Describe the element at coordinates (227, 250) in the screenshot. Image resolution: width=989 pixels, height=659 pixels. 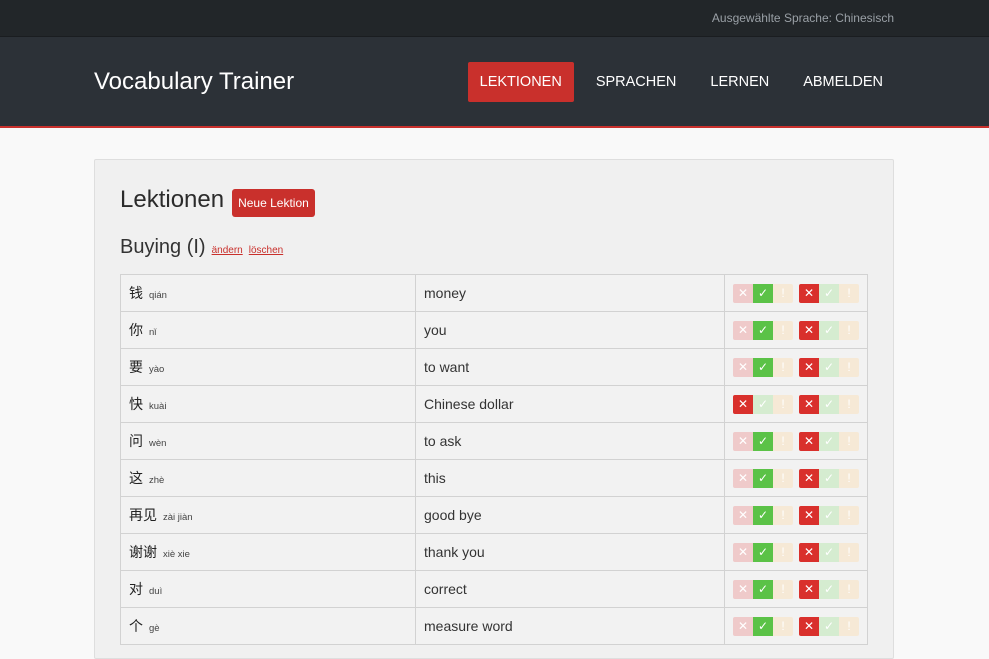
I see `edit-lesson-link: ändern` at that location.